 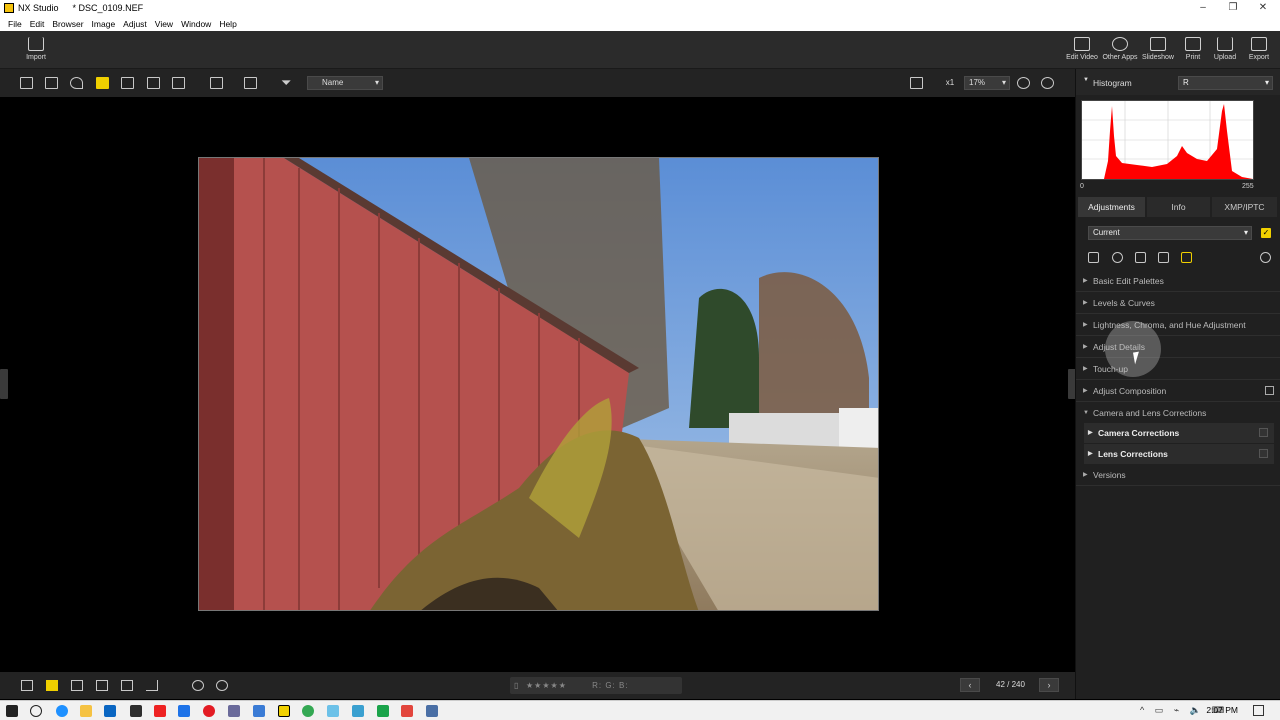 What do you see at coordinates (1225, 83) in the screenshot?
I see `histogram-channel-dropdown: R ▾` at bounding box center [1225, 83].